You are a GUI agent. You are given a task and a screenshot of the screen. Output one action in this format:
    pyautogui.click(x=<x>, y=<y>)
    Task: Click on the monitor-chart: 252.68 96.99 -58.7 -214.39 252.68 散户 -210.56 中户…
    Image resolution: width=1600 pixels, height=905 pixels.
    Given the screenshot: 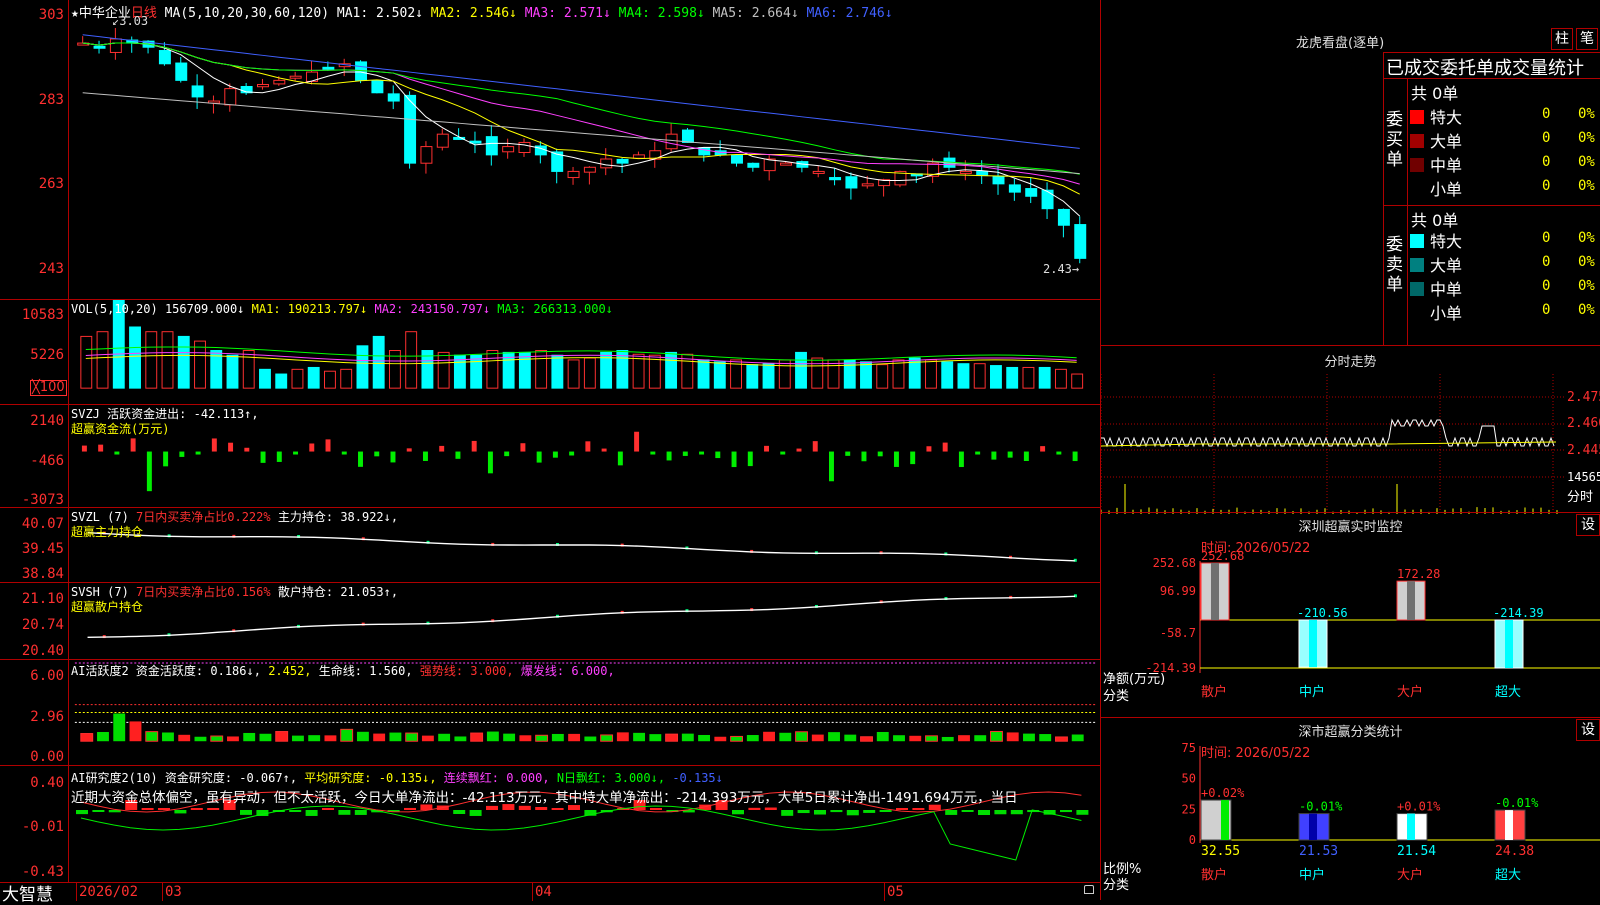 What is the action you would take?
    pyautogui.click(x=1350, y=615)
    